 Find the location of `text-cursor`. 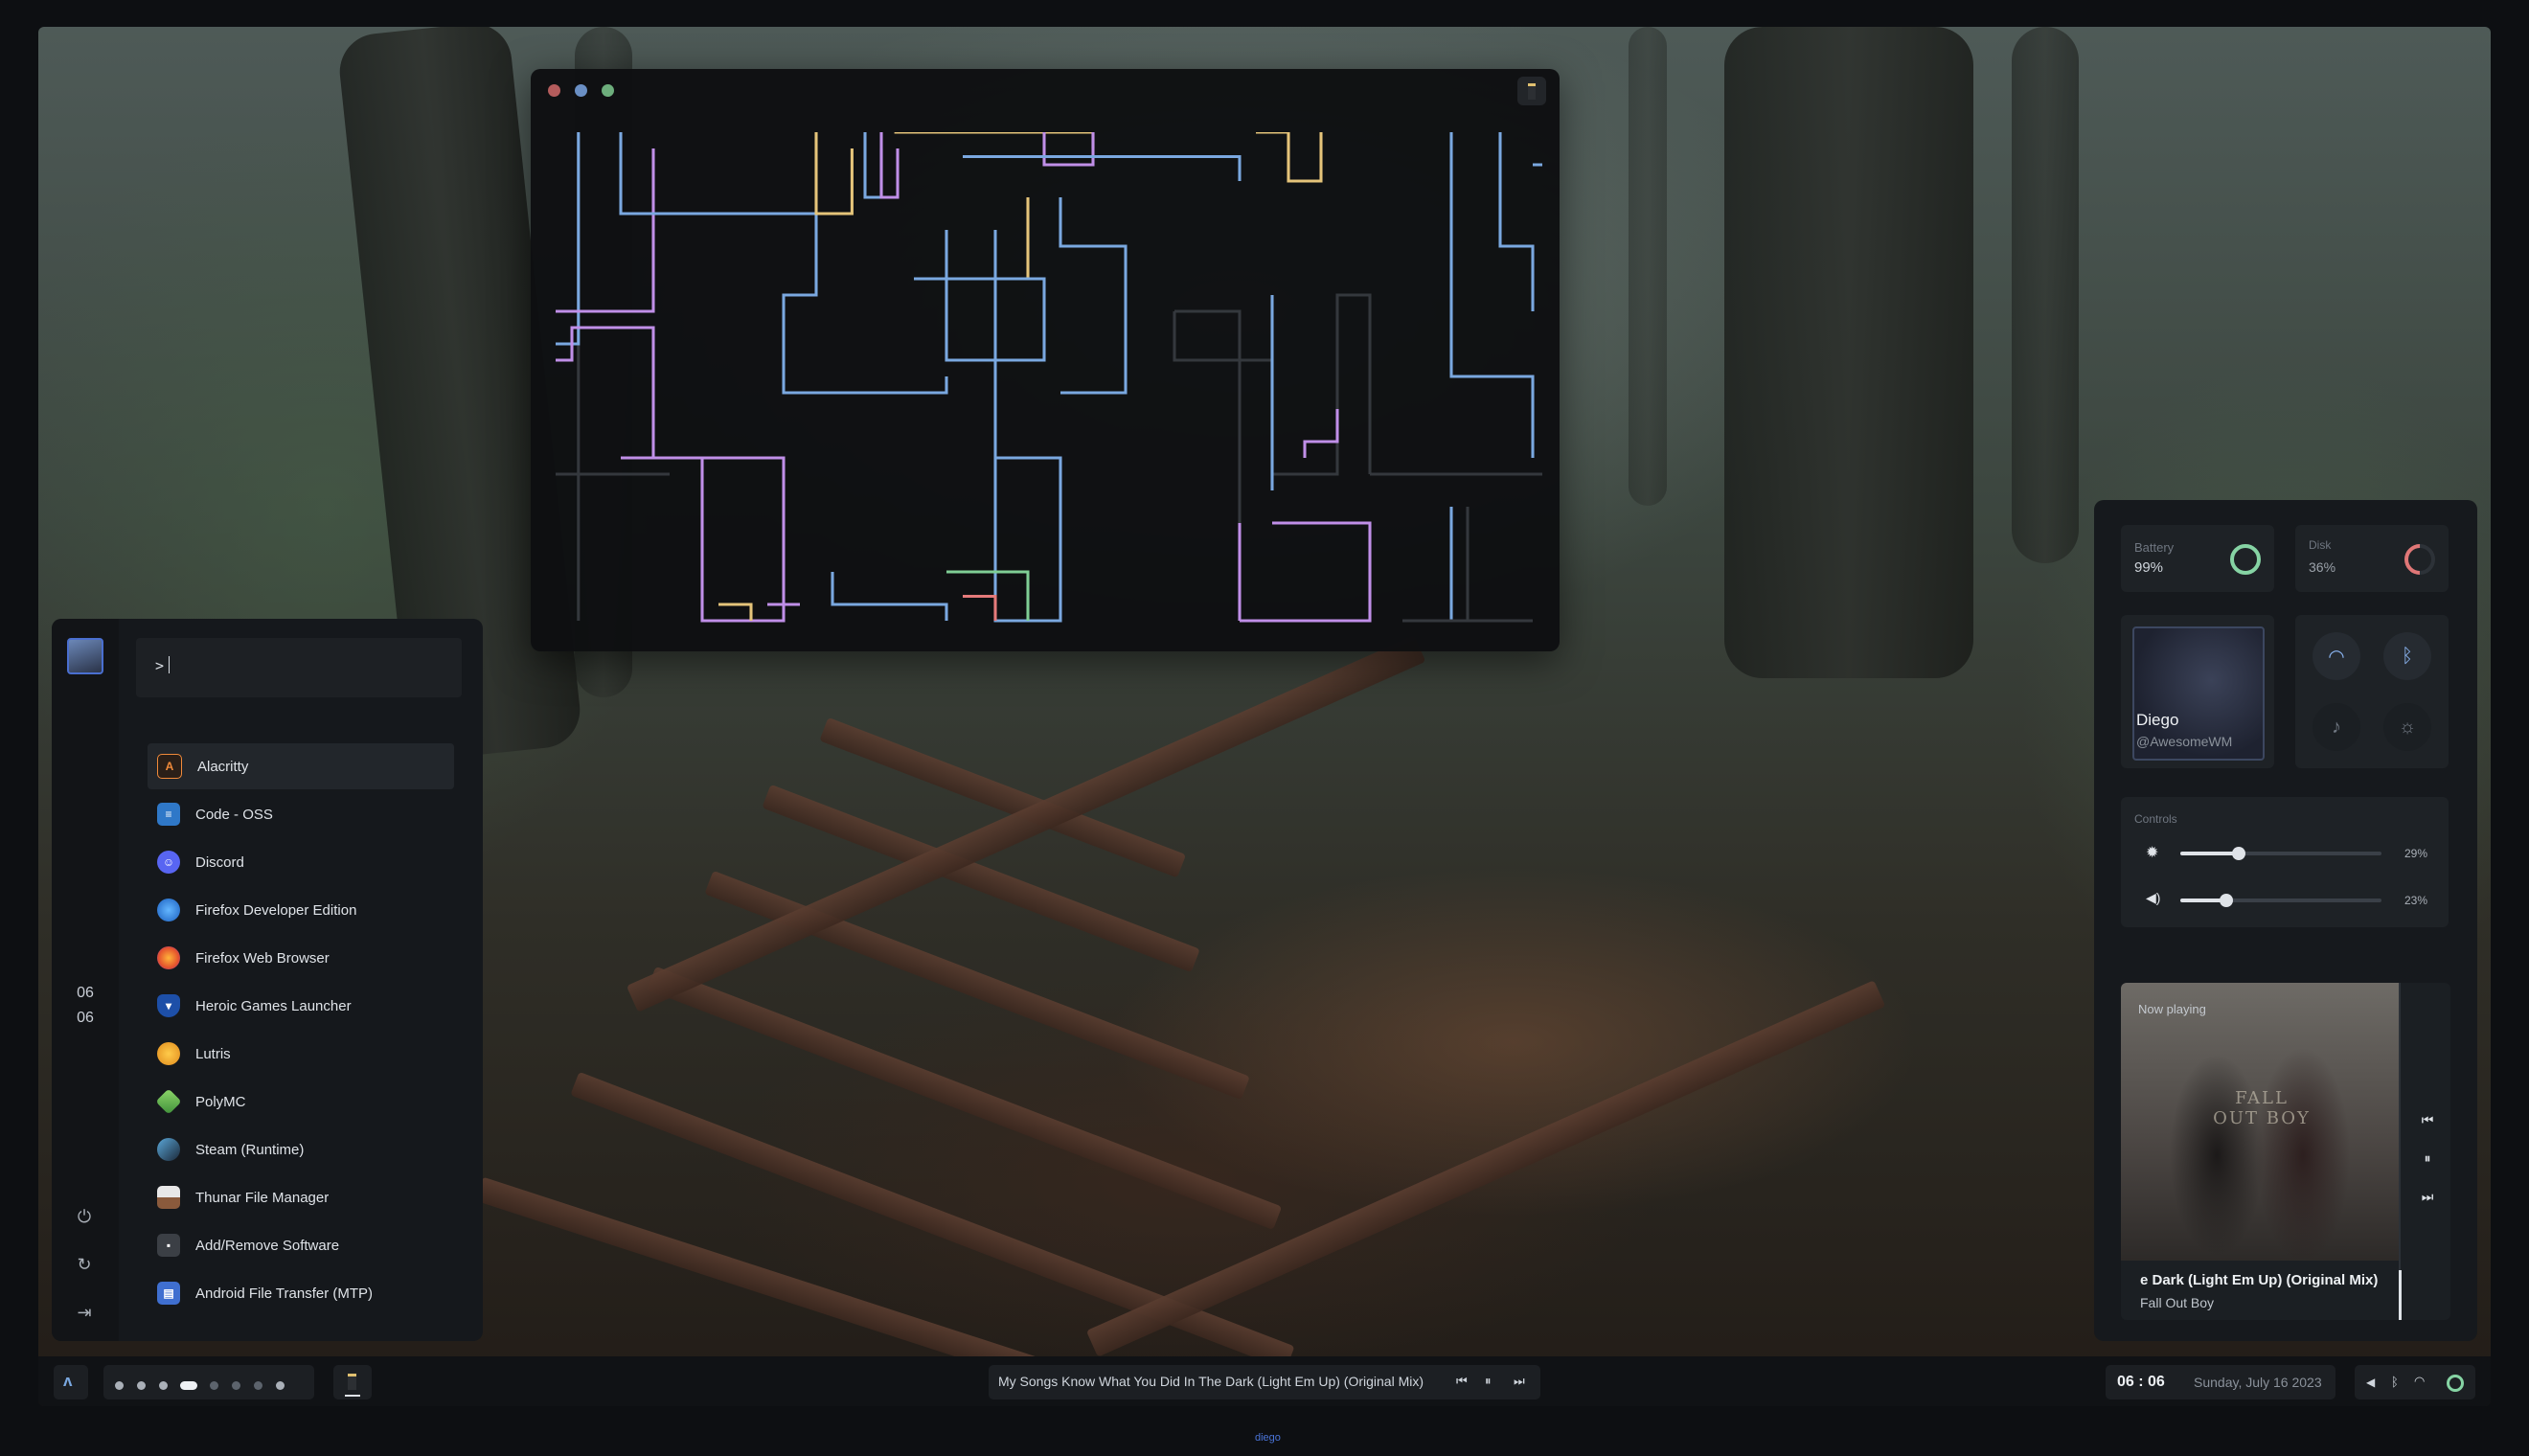

text-cursor is located at coordinates (169, 664).